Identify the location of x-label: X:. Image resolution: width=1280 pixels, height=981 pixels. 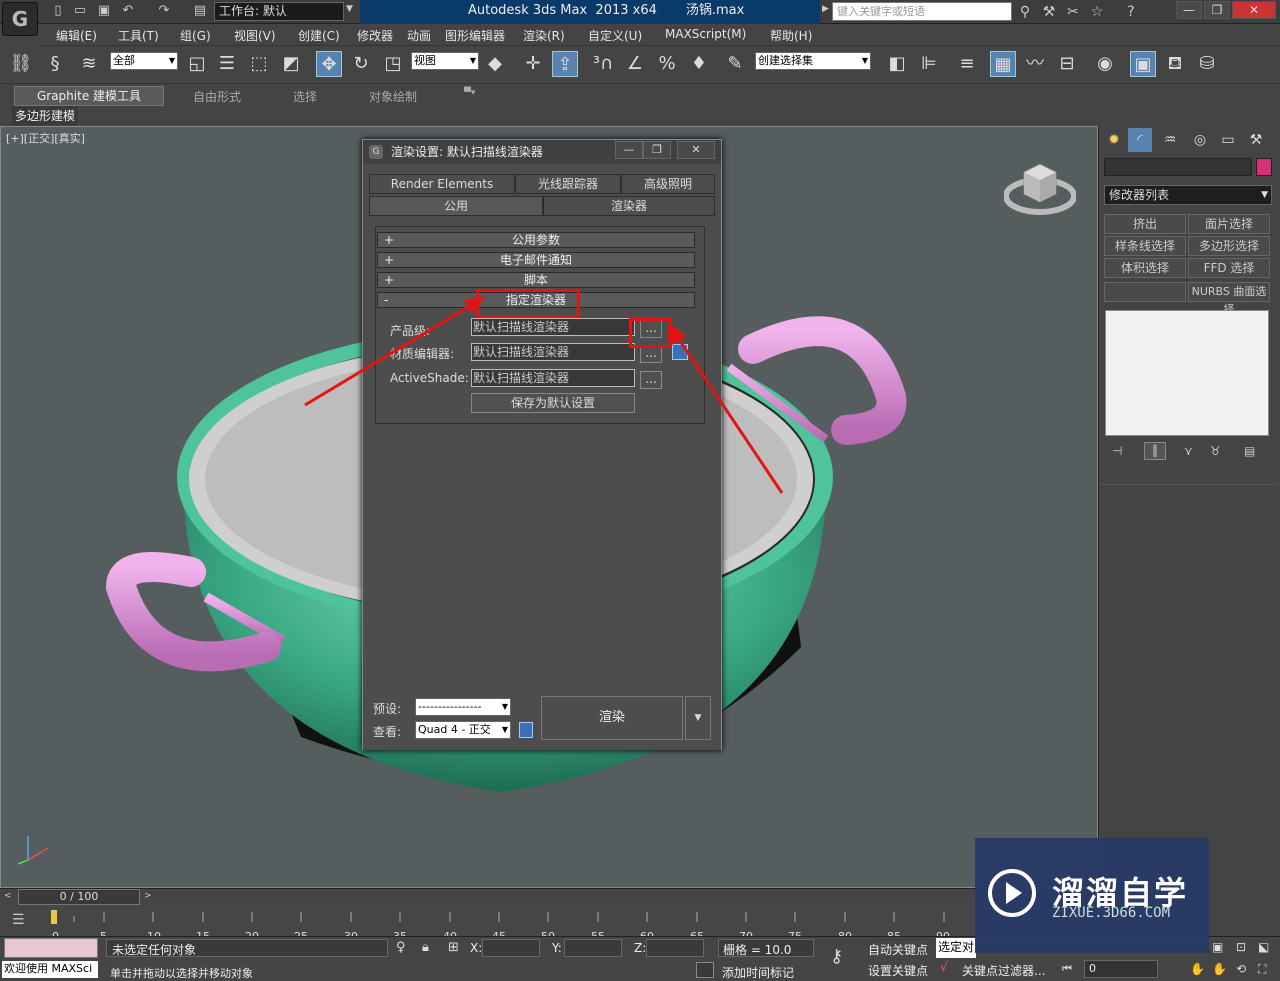
(476, 948).